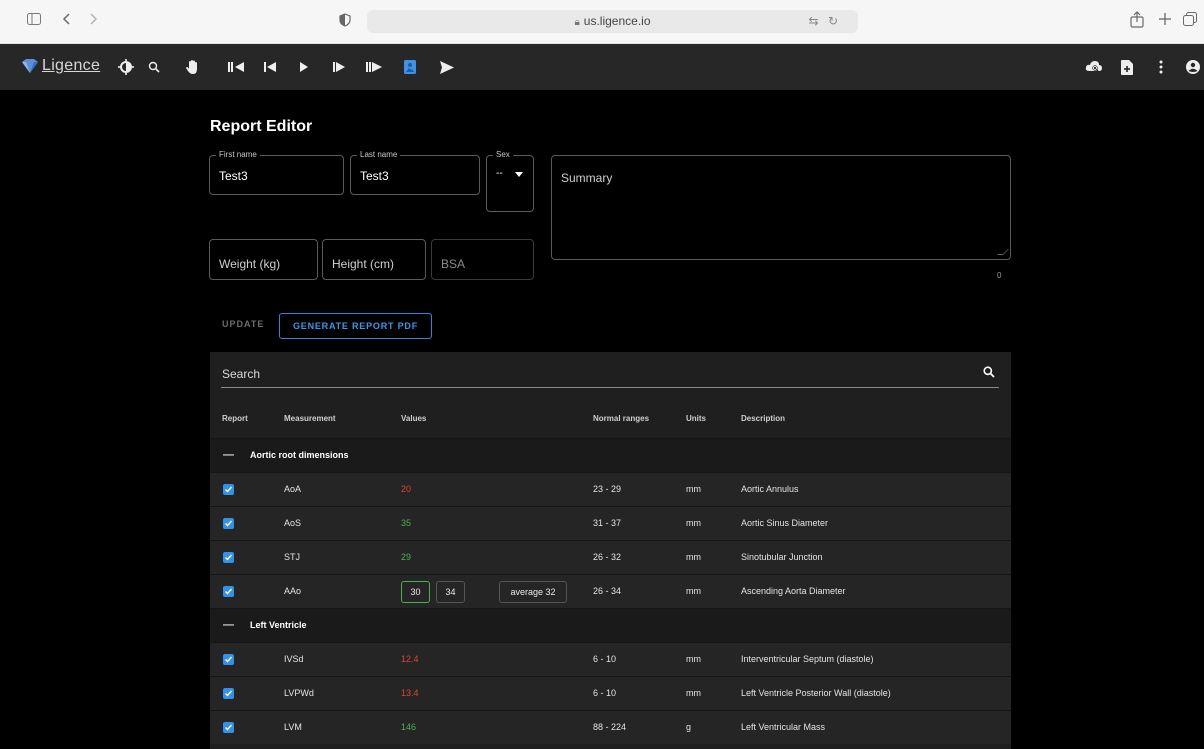 The width and height of the screenshot is (1204, 749). Describe the element at coordinates (833, 21) in the screenshot. I see `reload-icon: ↻` at that location.